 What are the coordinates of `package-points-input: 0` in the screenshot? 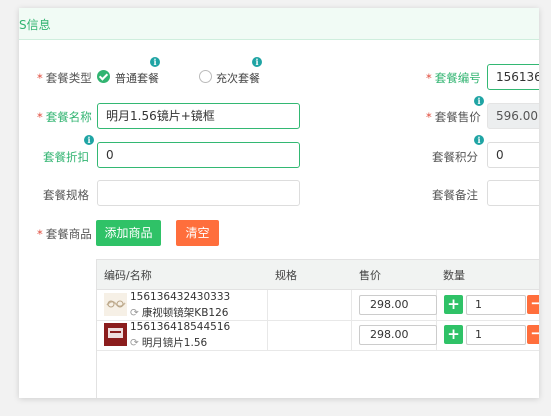 It's located at (513, 155).